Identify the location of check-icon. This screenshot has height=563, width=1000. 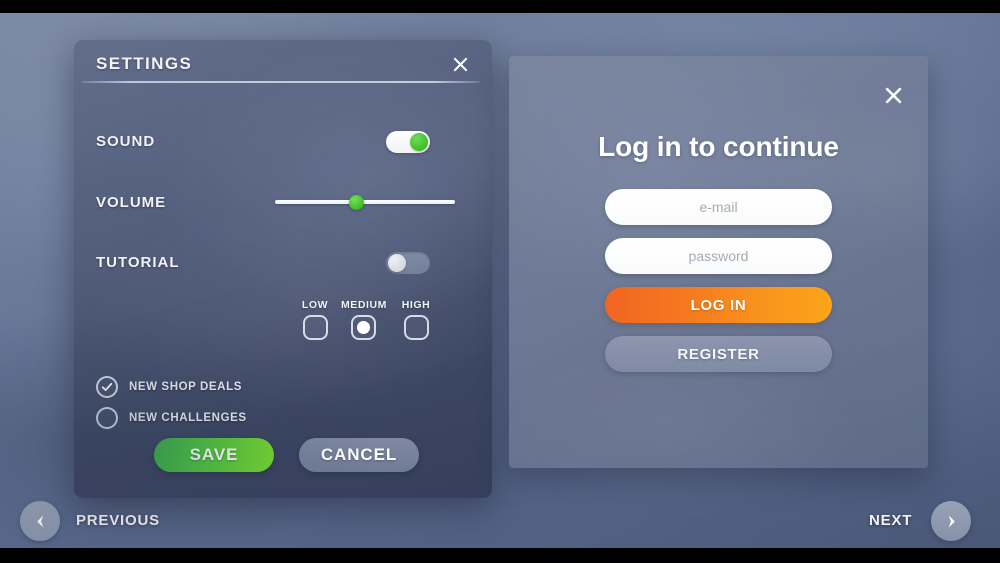
(107, 387).